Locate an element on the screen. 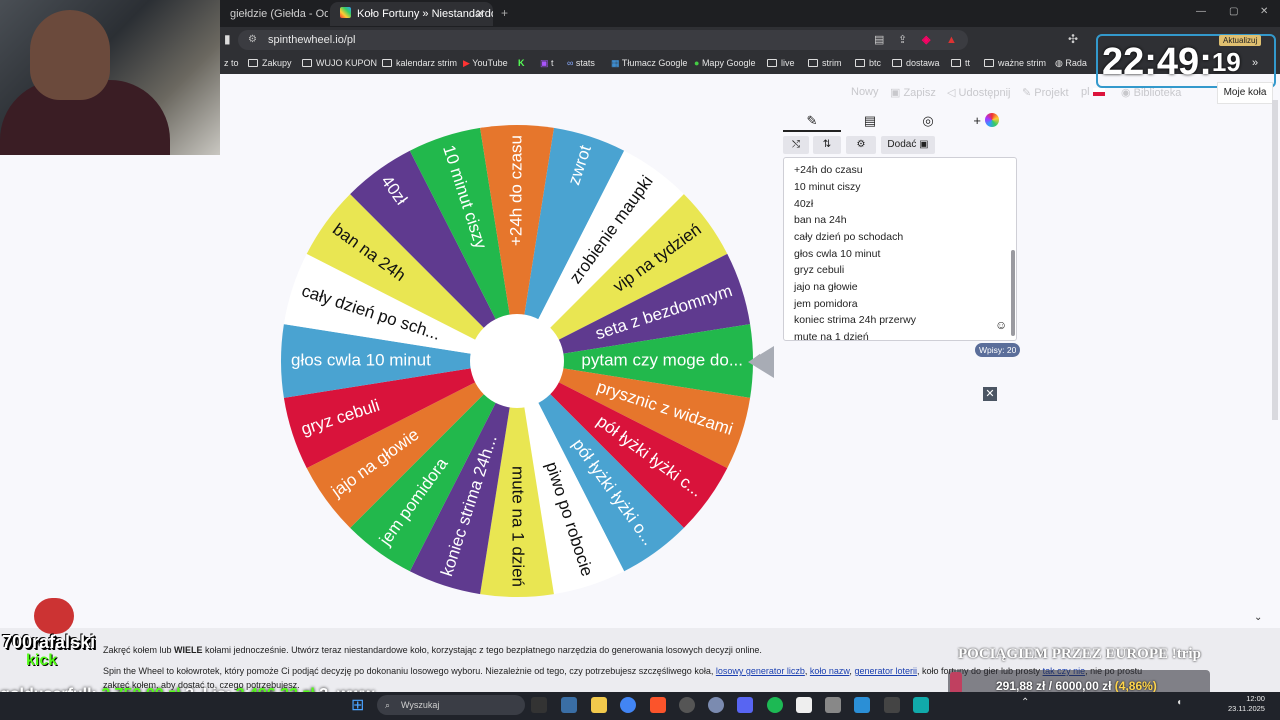 This screenshot has height=720, width=1280. task-view-icon is located at coordinates (539, 705).